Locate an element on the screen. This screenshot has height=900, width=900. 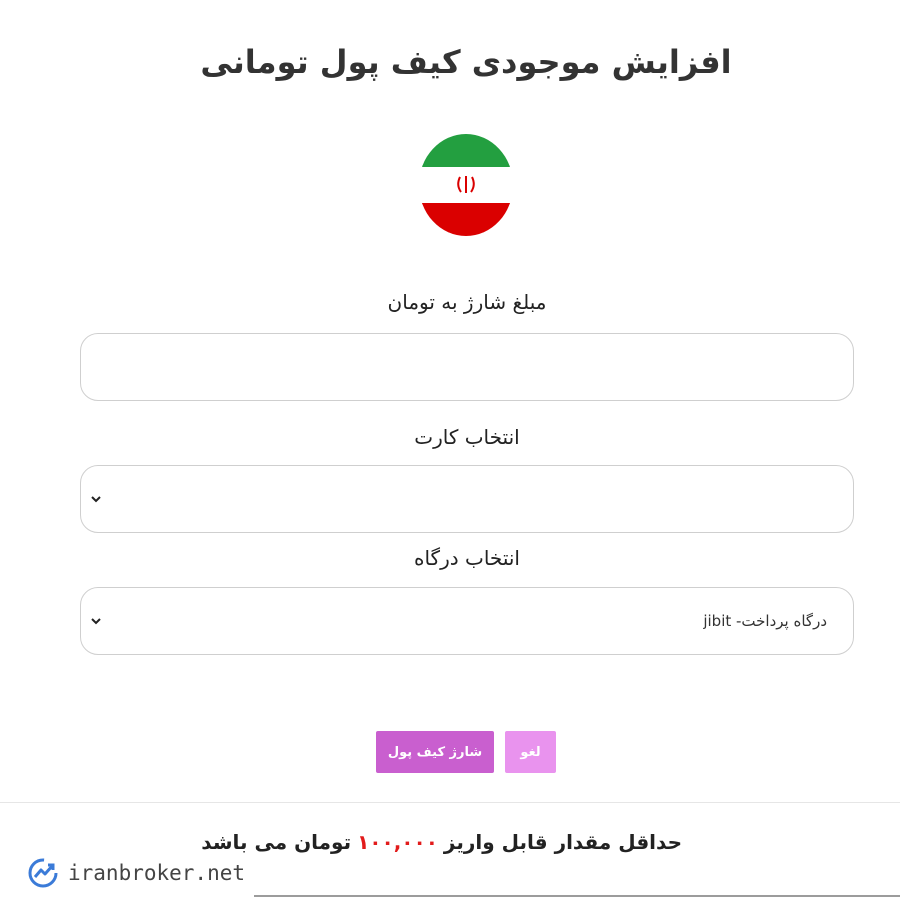
watermark: iranbroker.net is located at coordinates (135, 873).